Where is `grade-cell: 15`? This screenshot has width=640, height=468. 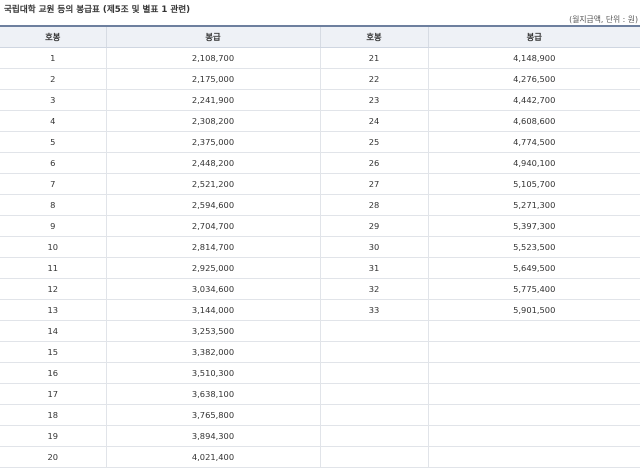
grade-cell: 15 is located at coordinates (53, 352).